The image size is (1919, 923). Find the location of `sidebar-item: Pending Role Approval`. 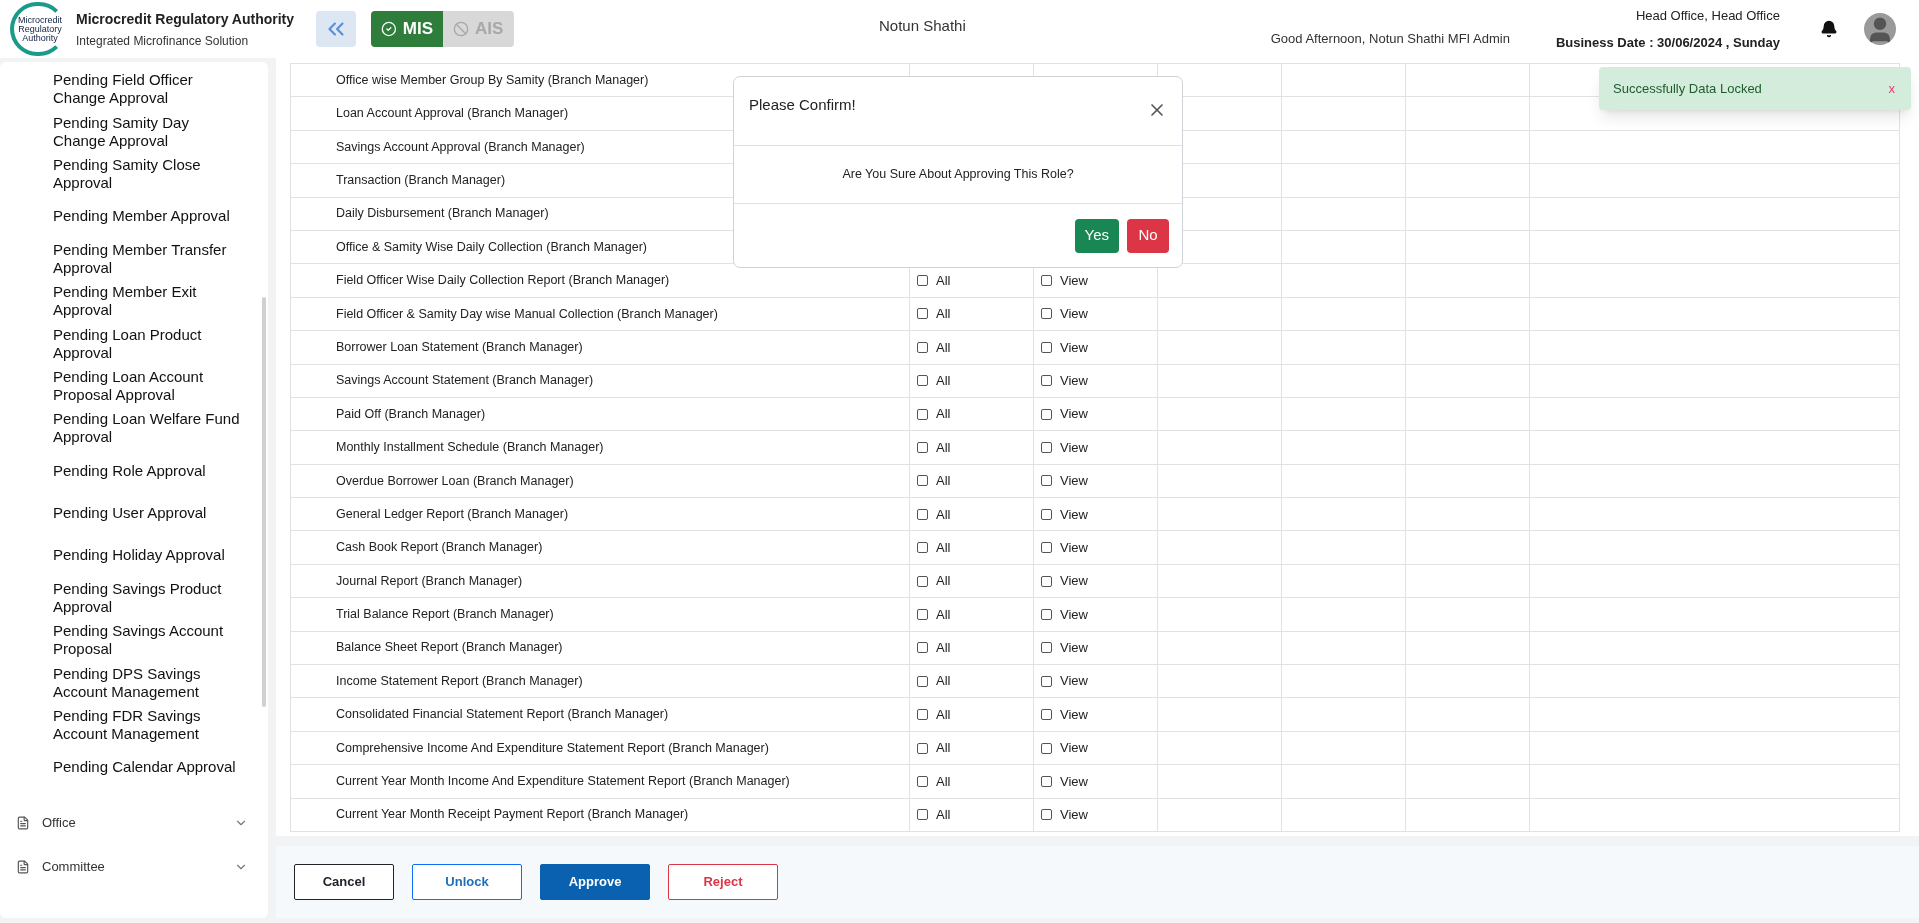

sidebar-item: Pending Role Approval is located at coordinates (129, 470).